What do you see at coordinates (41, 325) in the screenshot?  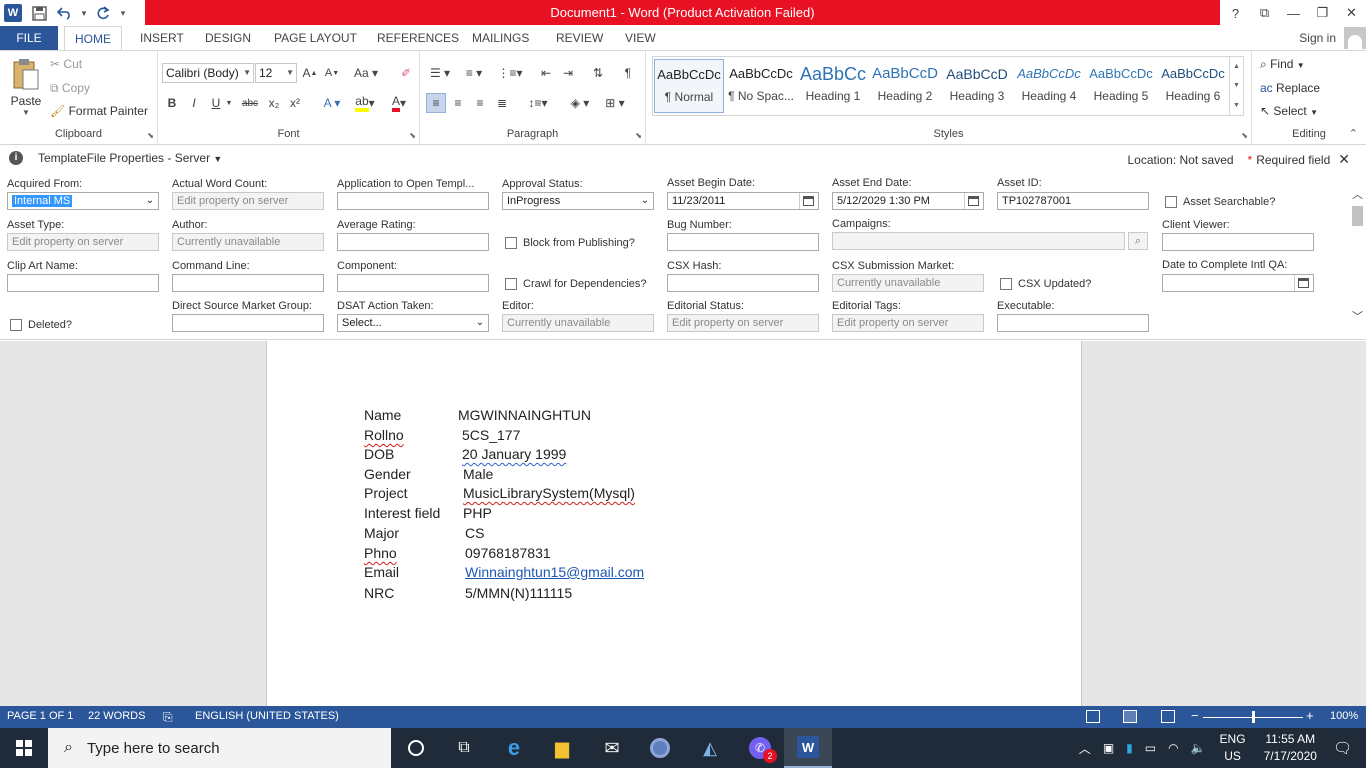 I see `deleted-checkbox: Deleted?` at bounding box center [41, 325].